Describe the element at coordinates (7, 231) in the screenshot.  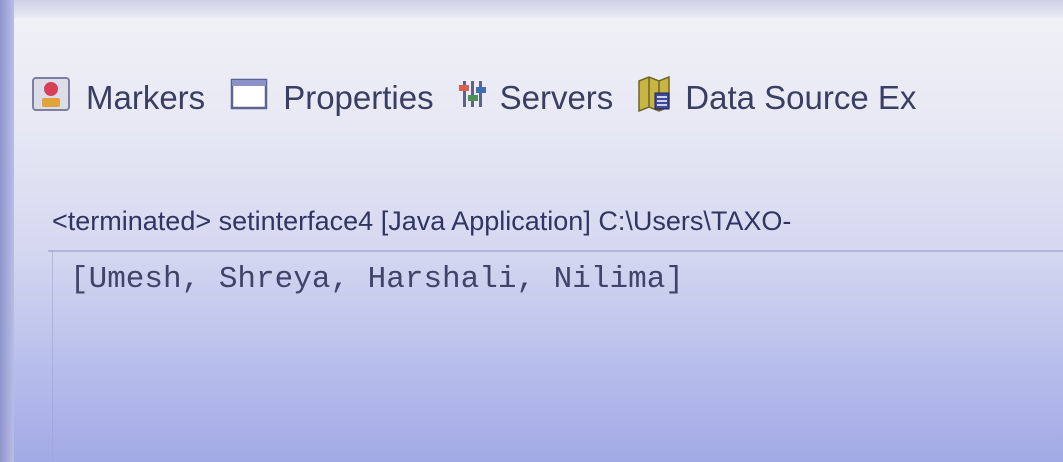
I see `monitor-bezel-left` at that location.